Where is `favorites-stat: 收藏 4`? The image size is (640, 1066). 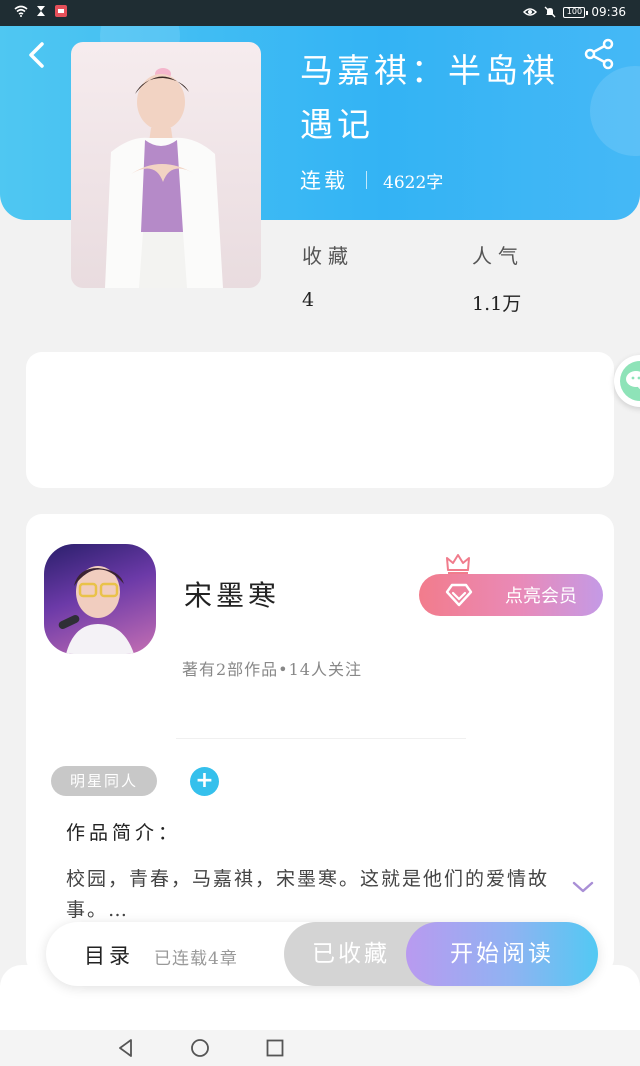
favorites-stat: 收藏 4 is located at coordinates (328, 275).